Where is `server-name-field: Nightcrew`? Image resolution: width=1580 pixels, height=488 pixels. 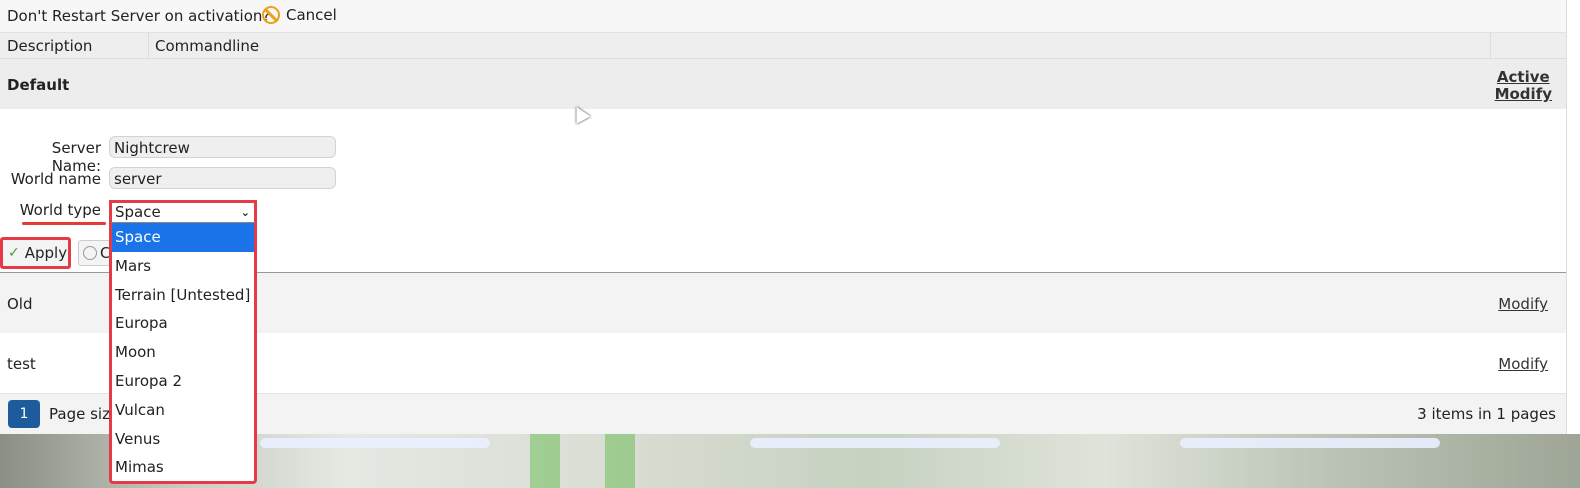 server-name-field: Nightcrew is located at coordinates (222, 147).